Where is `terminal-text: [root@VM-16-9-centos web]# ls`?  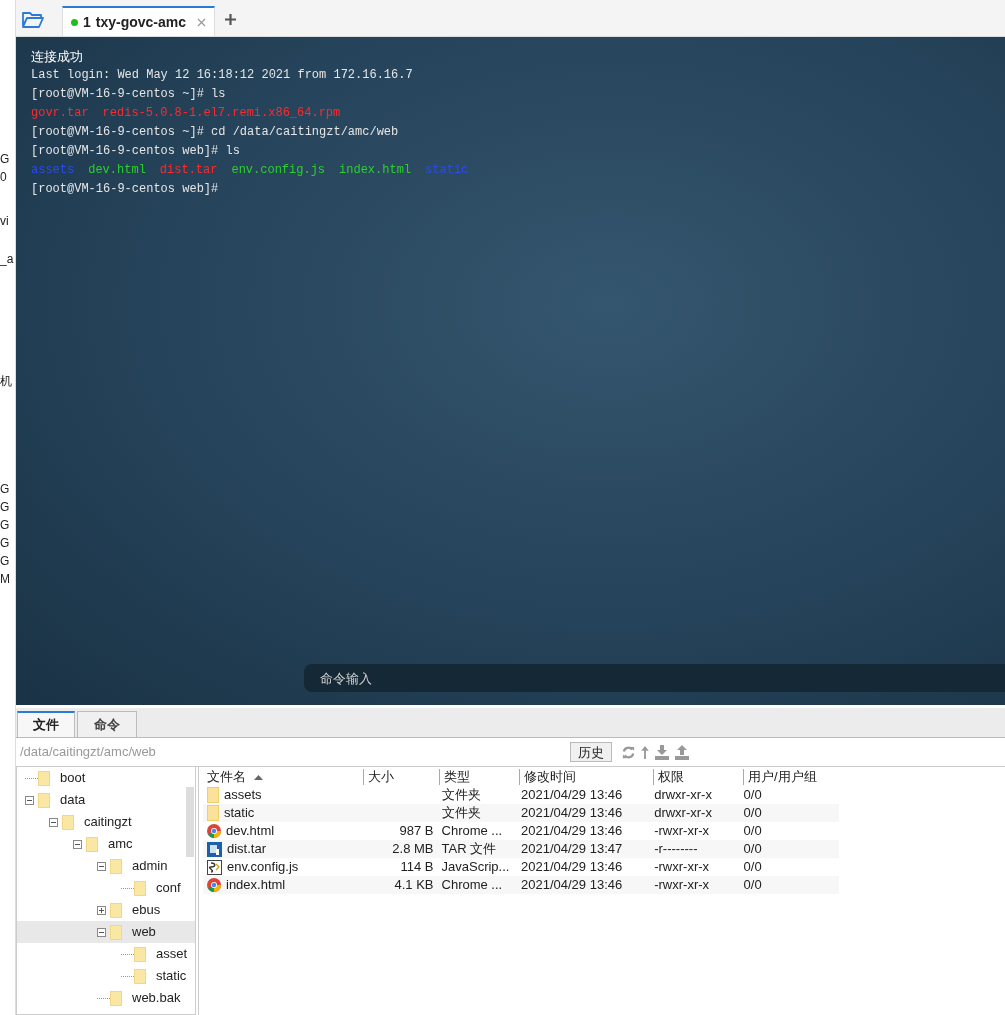
terminal-text: [root@VM-16-9-centos web]# ls is located at coordinates (135, 151).